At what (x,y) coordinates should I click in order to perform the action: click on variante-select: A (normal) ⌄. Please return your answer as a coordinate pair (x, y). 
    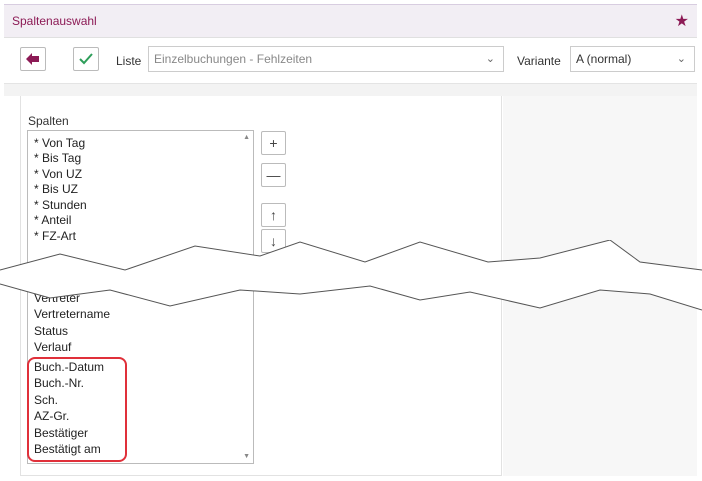
    Looking at the image, I should click on (632, 59).